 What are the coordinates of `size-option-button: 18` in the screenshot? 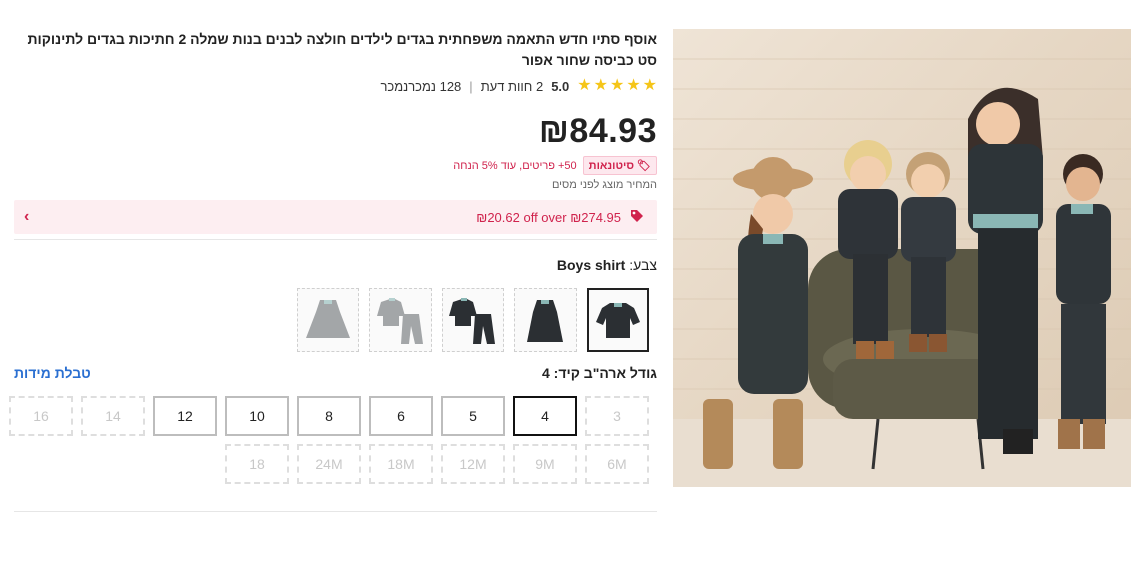 It's located at (257, 464).